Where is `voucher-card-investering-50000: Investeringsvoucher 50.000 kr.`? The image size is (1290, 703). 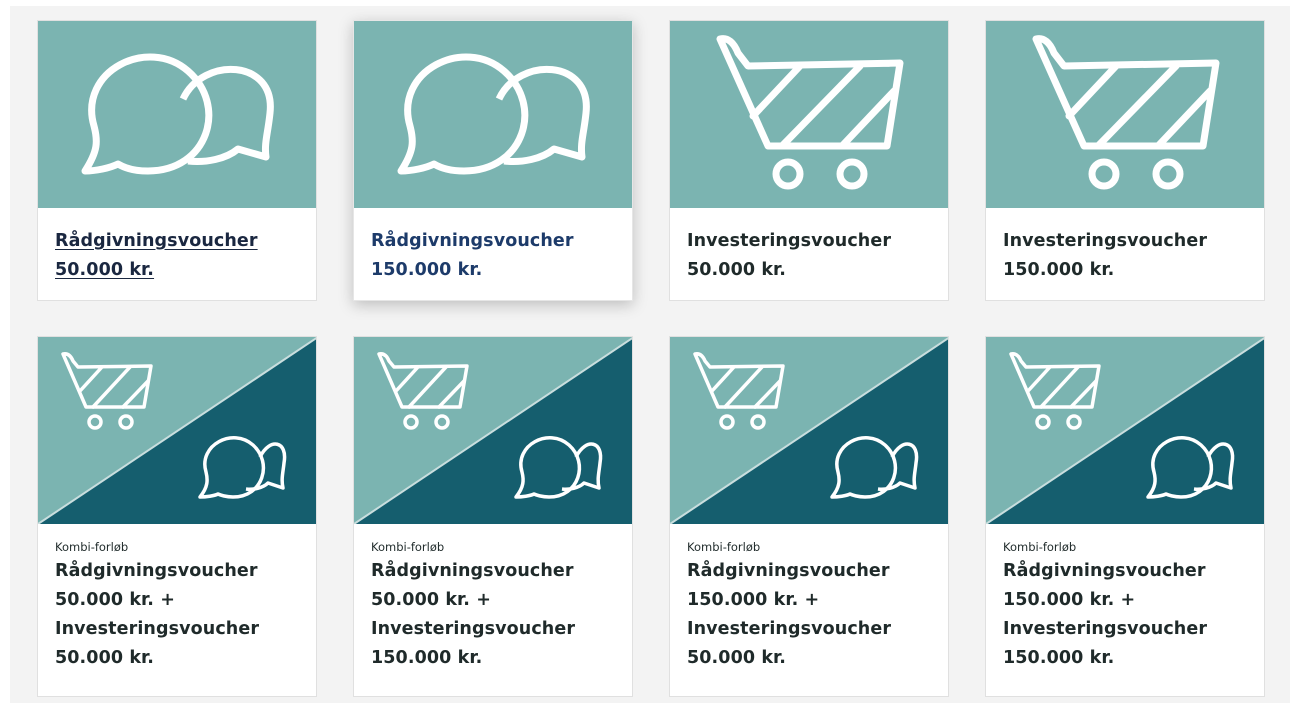
voucher-card-investering-50000: Investeringsvoucher 50.000 kr. is located at coordinates (809, 160).